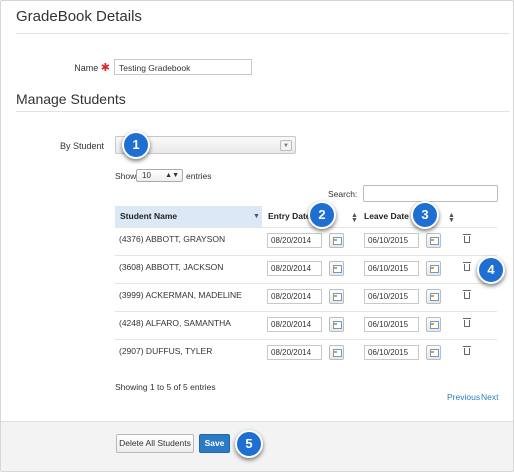  I want to click on student-name-cell: (3999) ACKERMAN, MADELINE, so click(180, 295).